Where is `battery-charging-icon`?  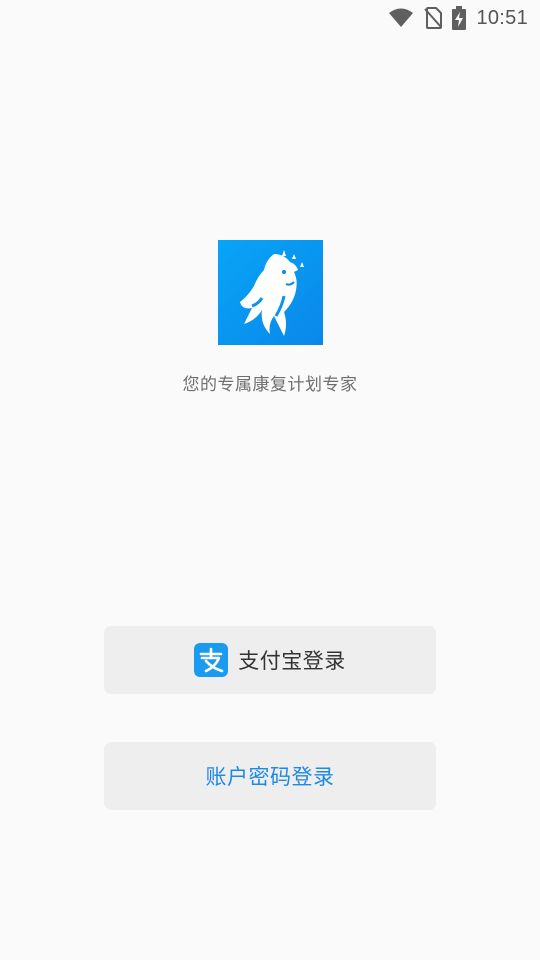 battery-charging-icon is located at coordinates (459, 18).